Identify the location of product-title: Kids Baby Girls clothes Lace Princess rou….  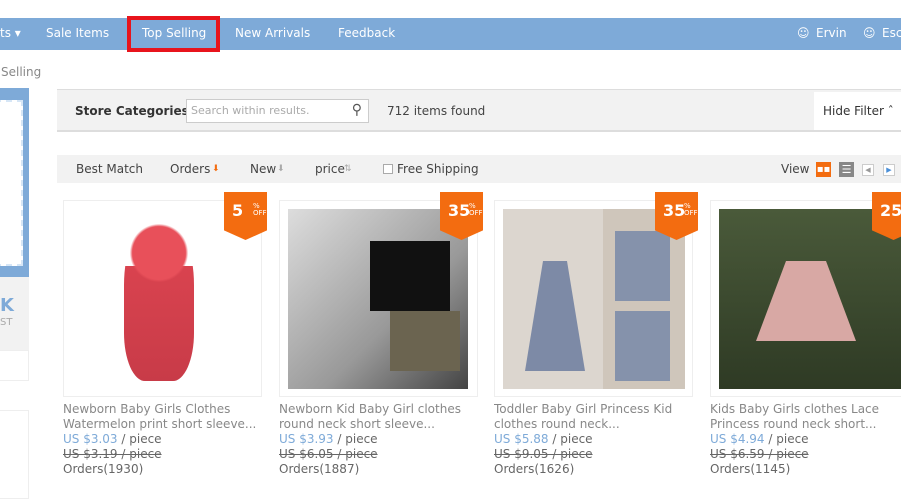
(805, 417).